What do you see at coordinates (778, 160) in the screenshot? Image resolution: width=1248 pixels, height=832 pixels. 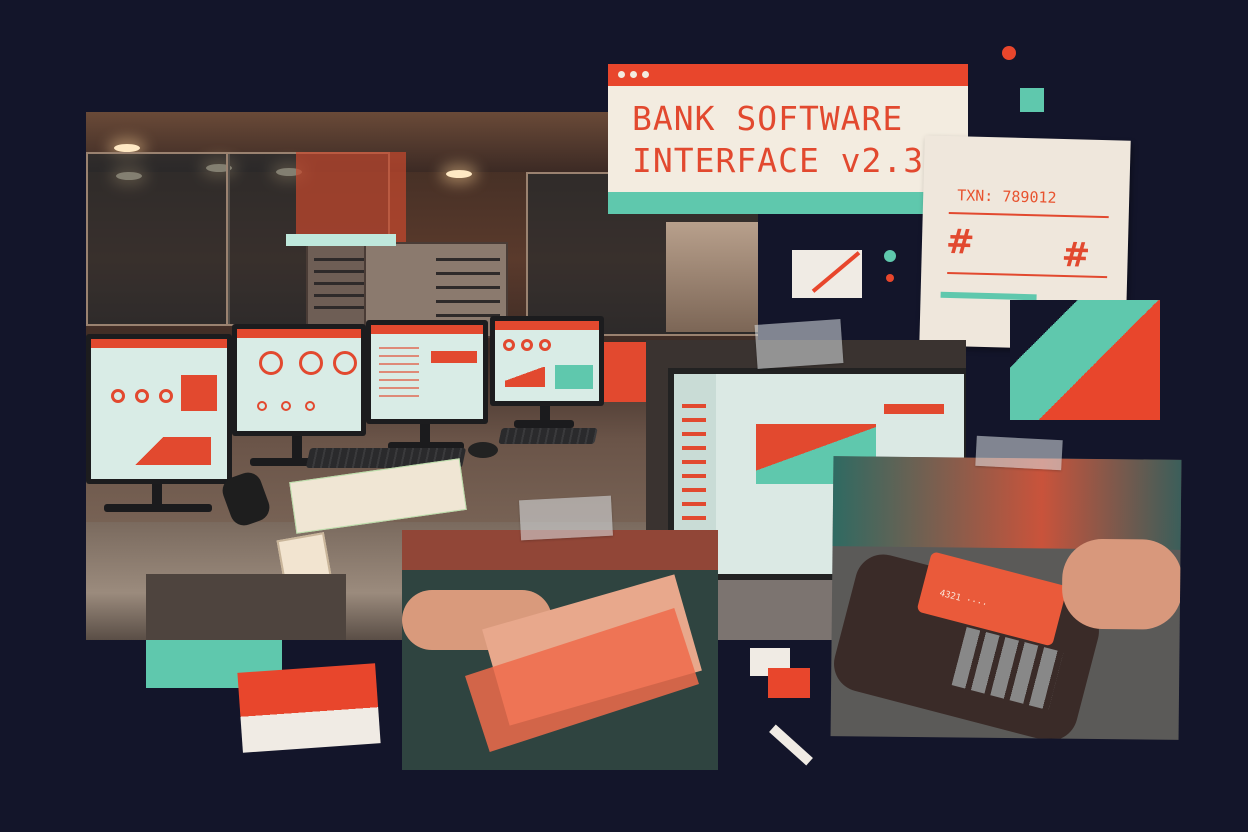 I see `title-line-2: INTERFACE v2.3` at bounding box center [778, 160].